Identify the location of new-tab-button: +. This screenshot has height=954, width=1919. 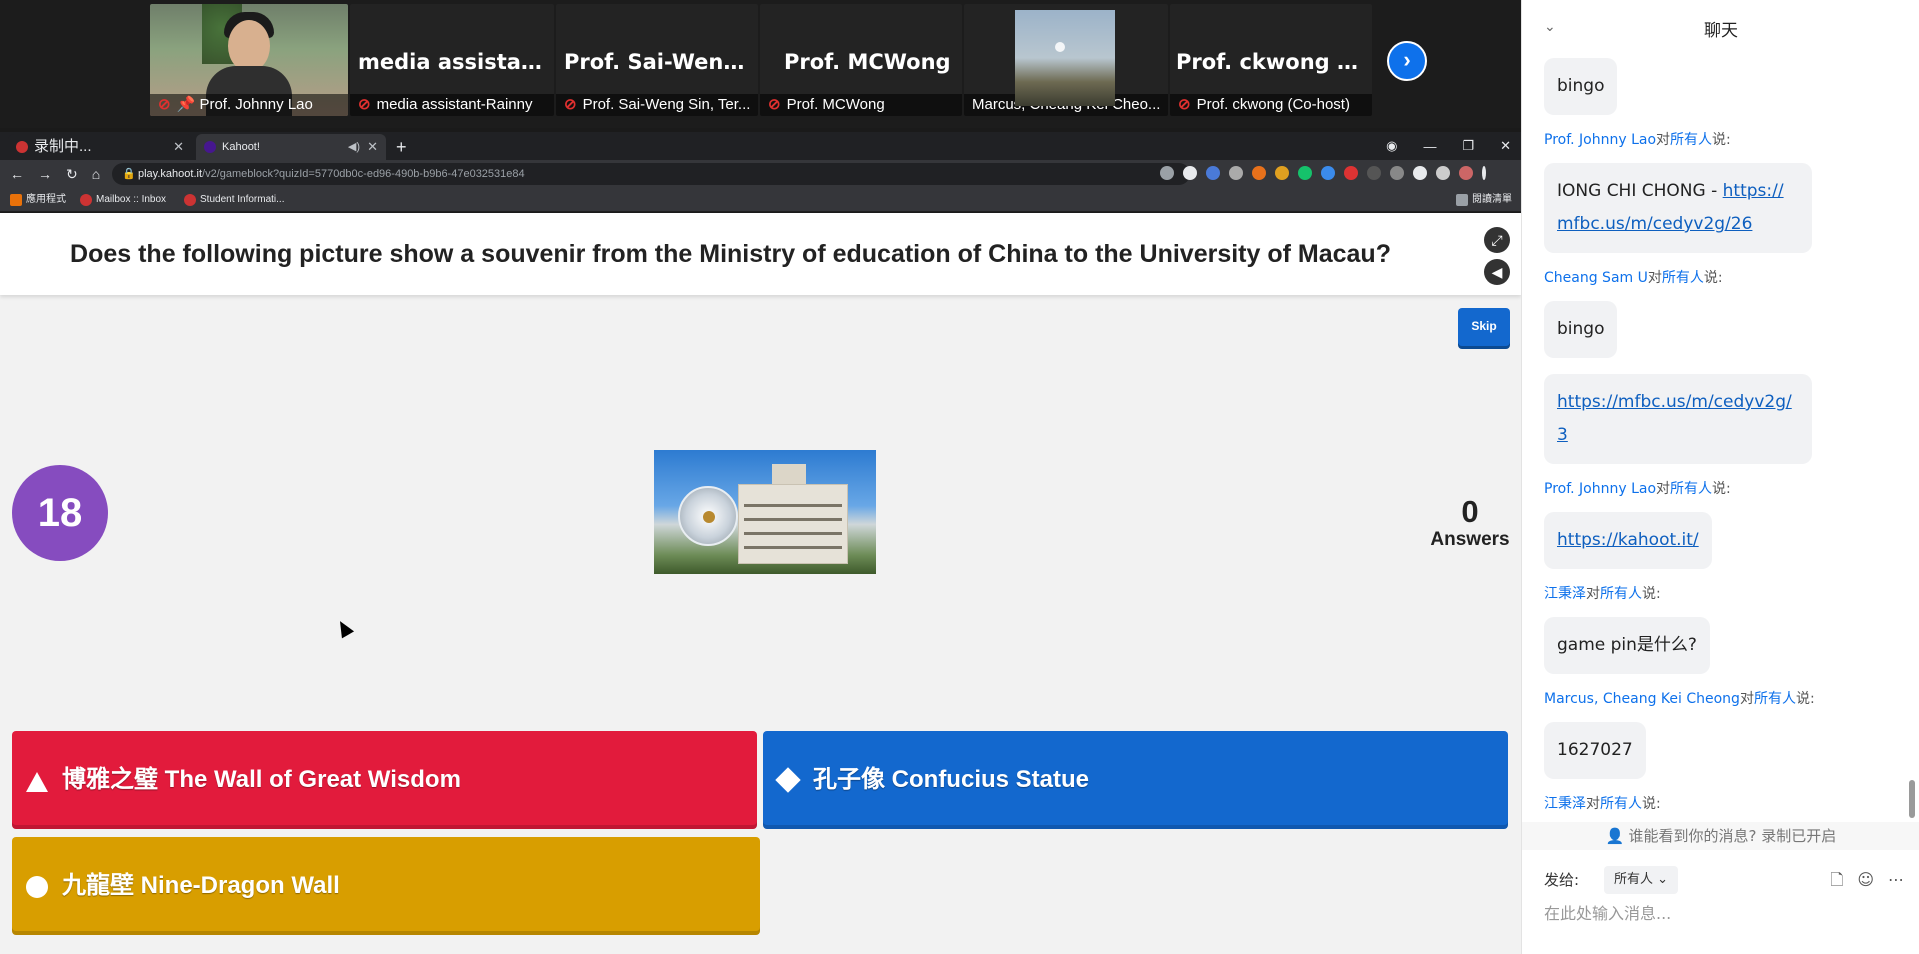
(401, 147).